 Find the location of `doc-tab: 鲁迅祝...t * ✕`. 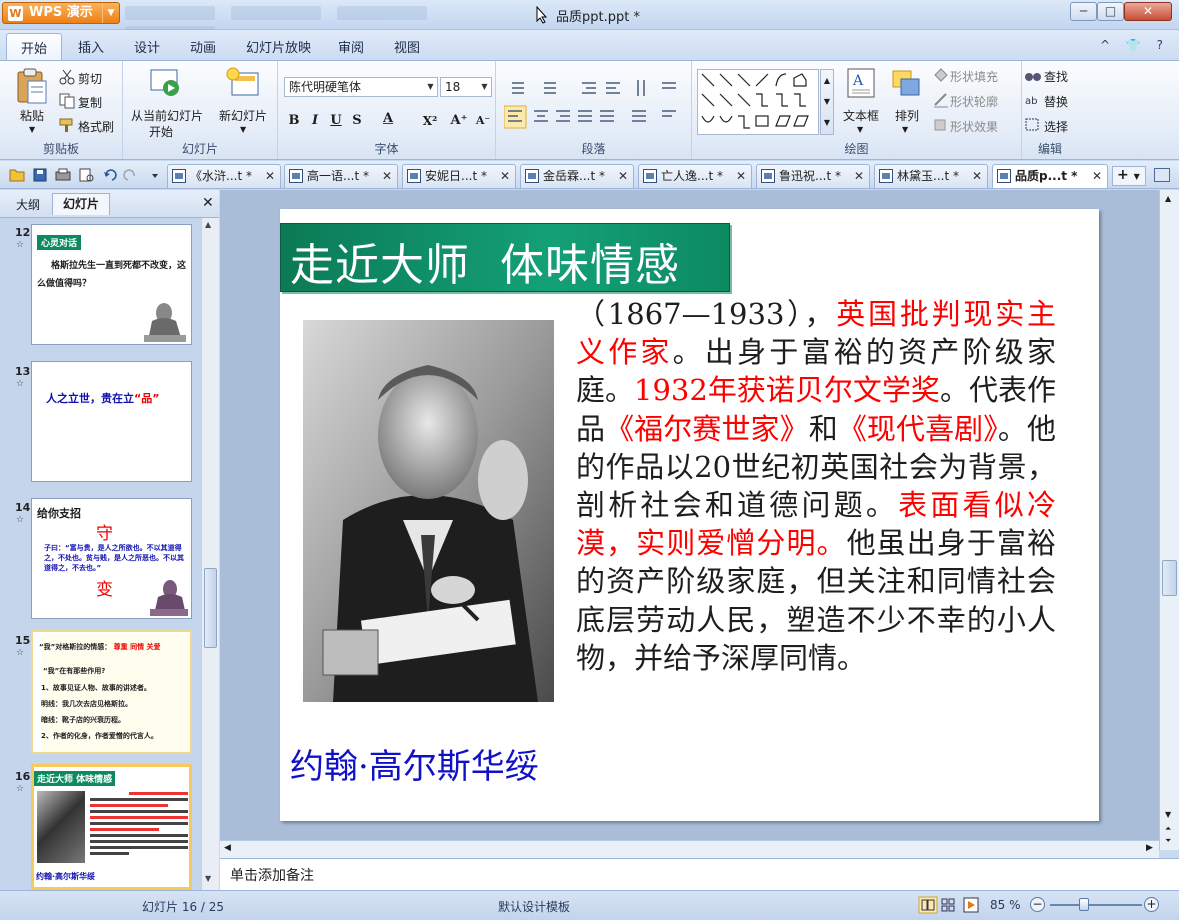

doc-tab: 鲁迅祝...t * ✕ is located at coordinates (813, 176).